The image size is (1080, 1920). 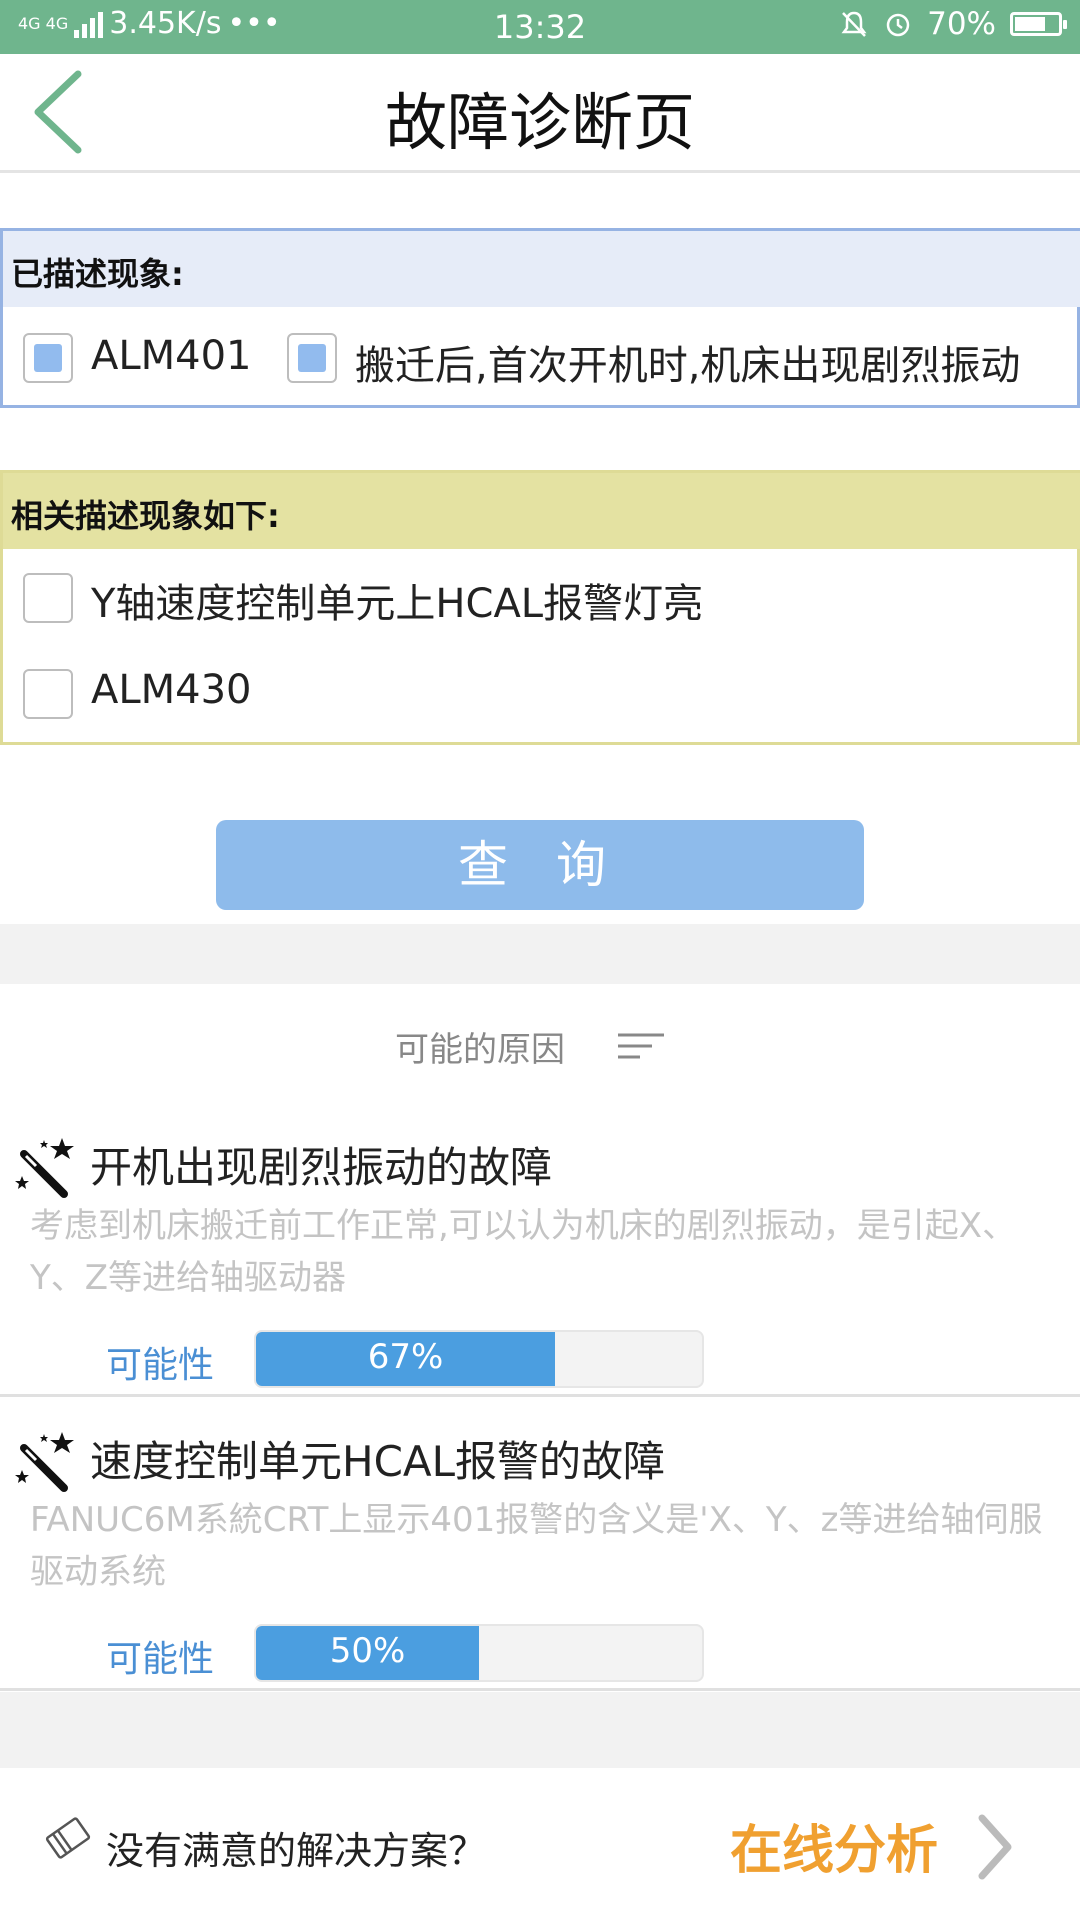 What do you see at coordinates (541, 269) in the screenshot?
I see `described-header: 已描述现象:` at bounding box center [541, 269].